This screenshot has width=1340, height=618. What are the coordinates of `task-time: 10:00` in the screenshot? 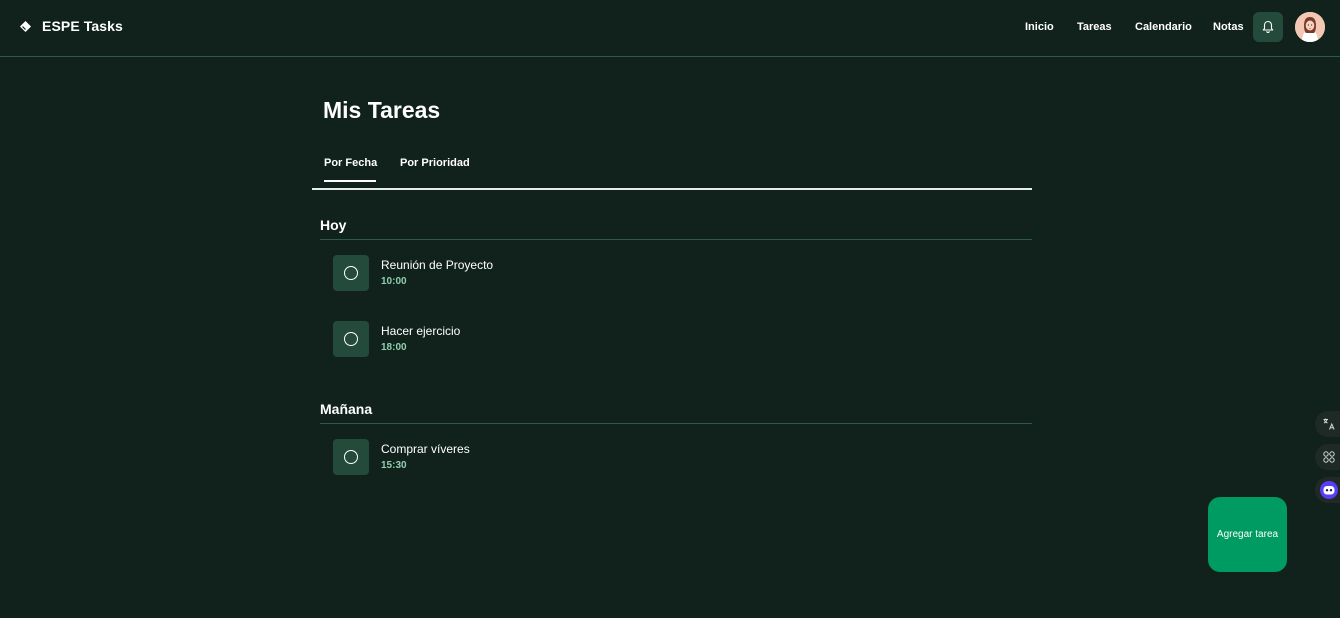 It's located at (394, 281).